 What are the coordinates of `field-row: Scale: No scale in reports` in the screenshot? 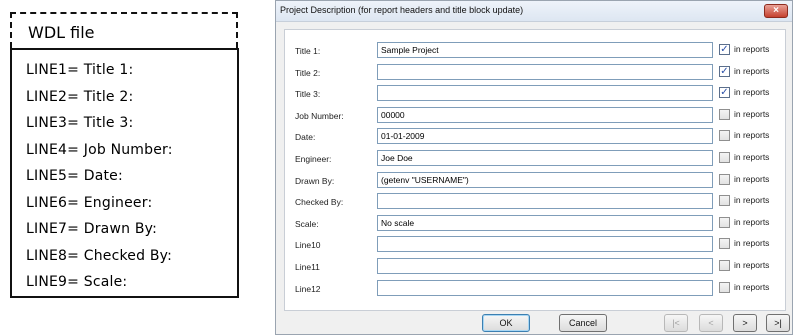 It's located at (535, 224).